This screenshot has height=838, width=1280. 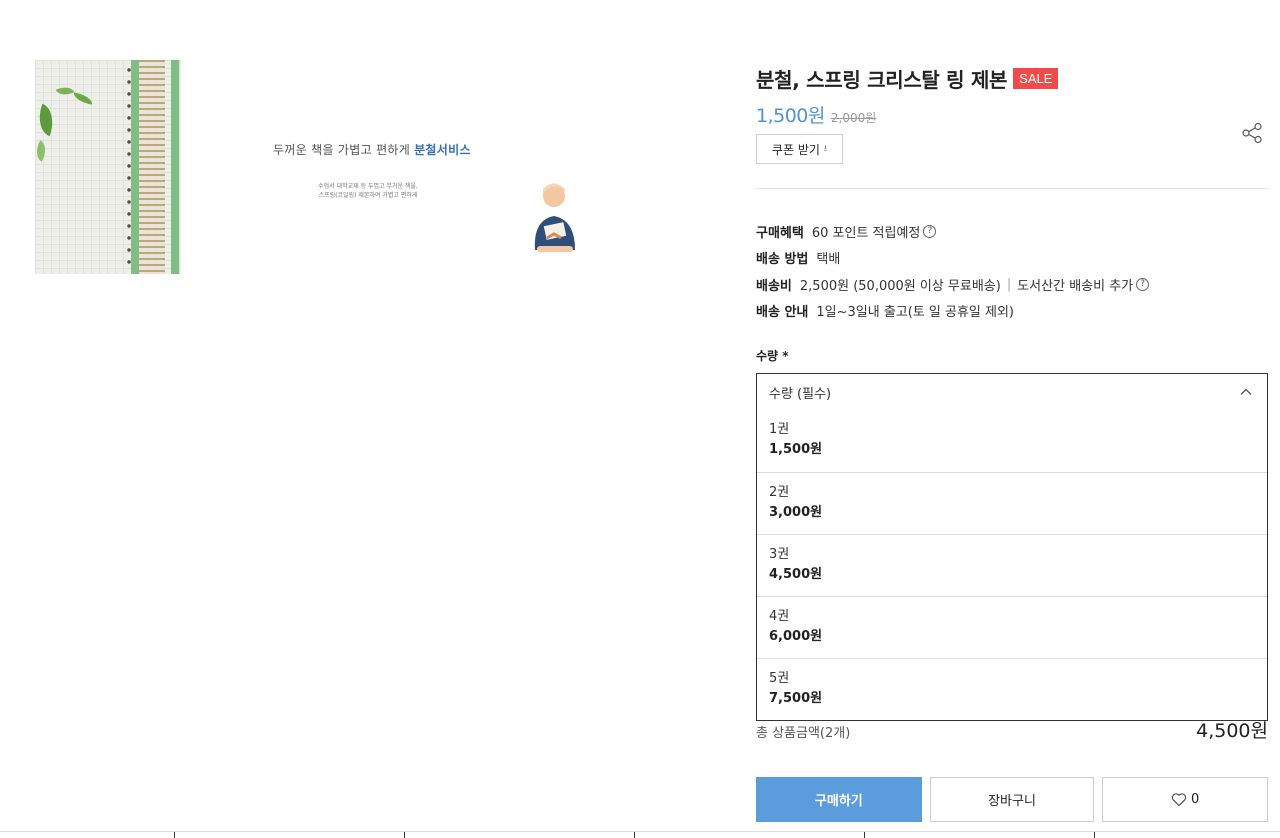 What do you see at coordinates (1012, 188) in the screenshot?
I see `section-divider` at bounding box center [1012, 188].